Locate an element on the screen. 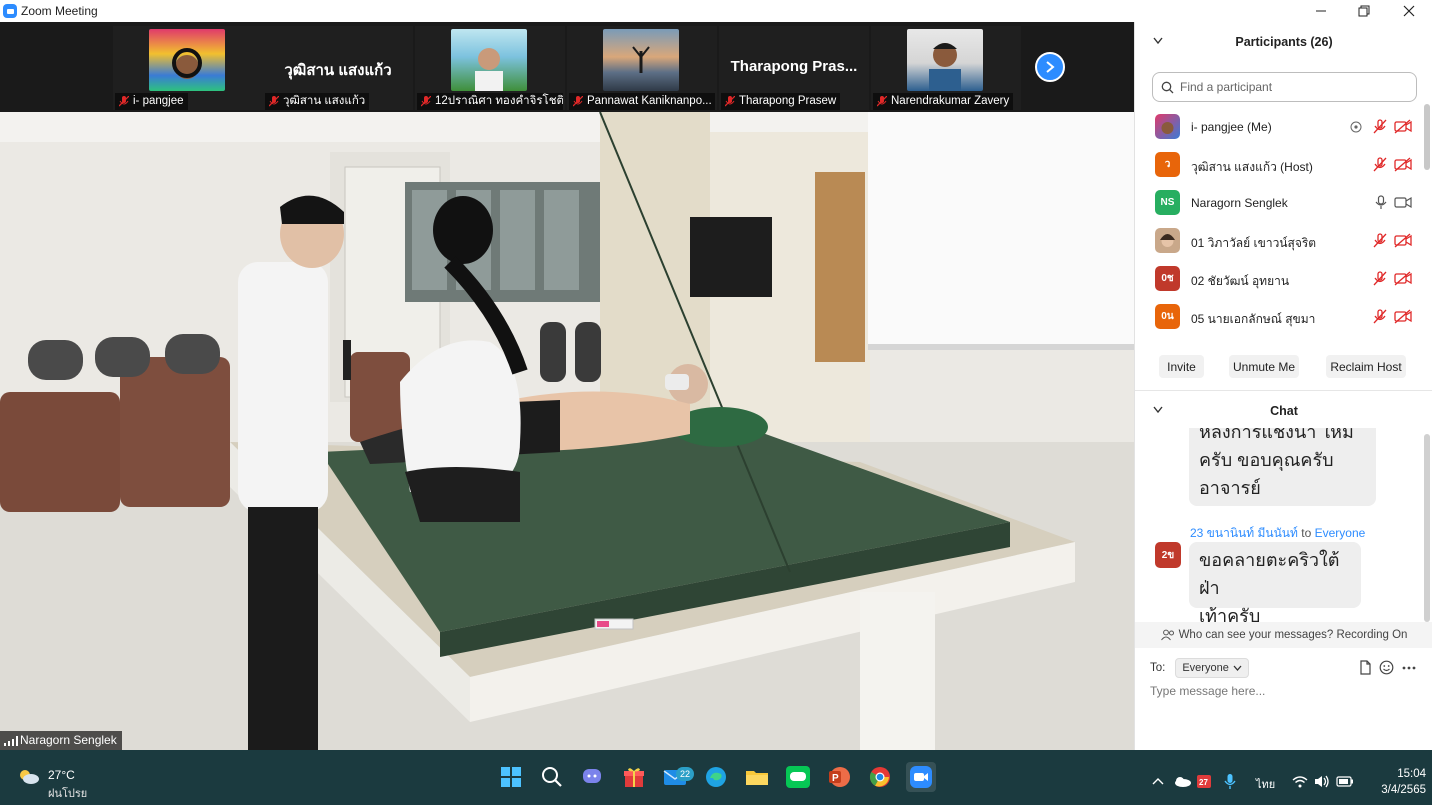 This screenshot has height=805, width=1432. chevron-up-icon is located at coordinates (1158, 781).